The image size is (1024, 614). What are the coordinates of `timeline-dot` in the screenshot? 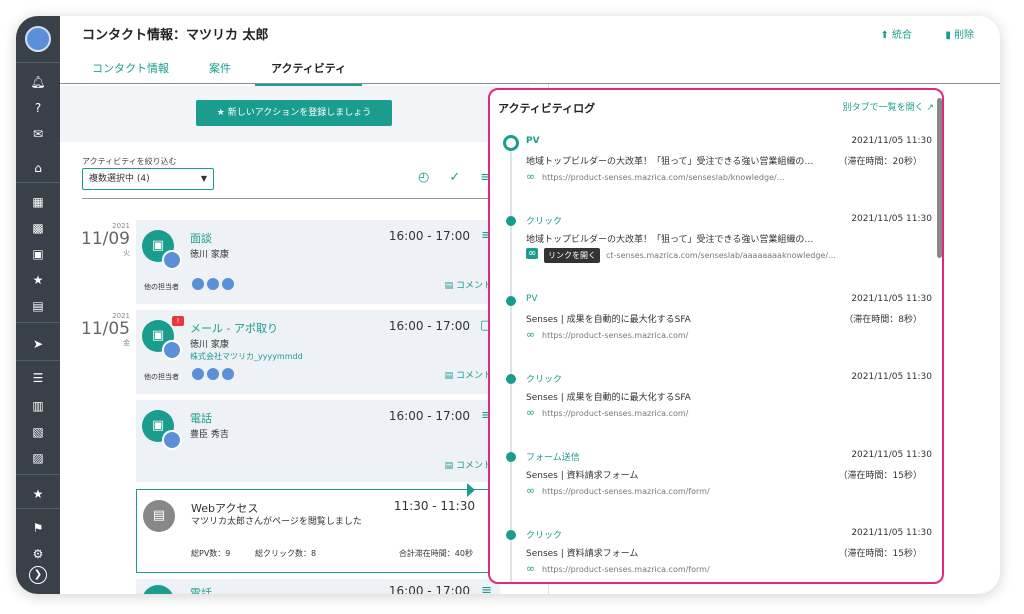 It's located at (511, 457).